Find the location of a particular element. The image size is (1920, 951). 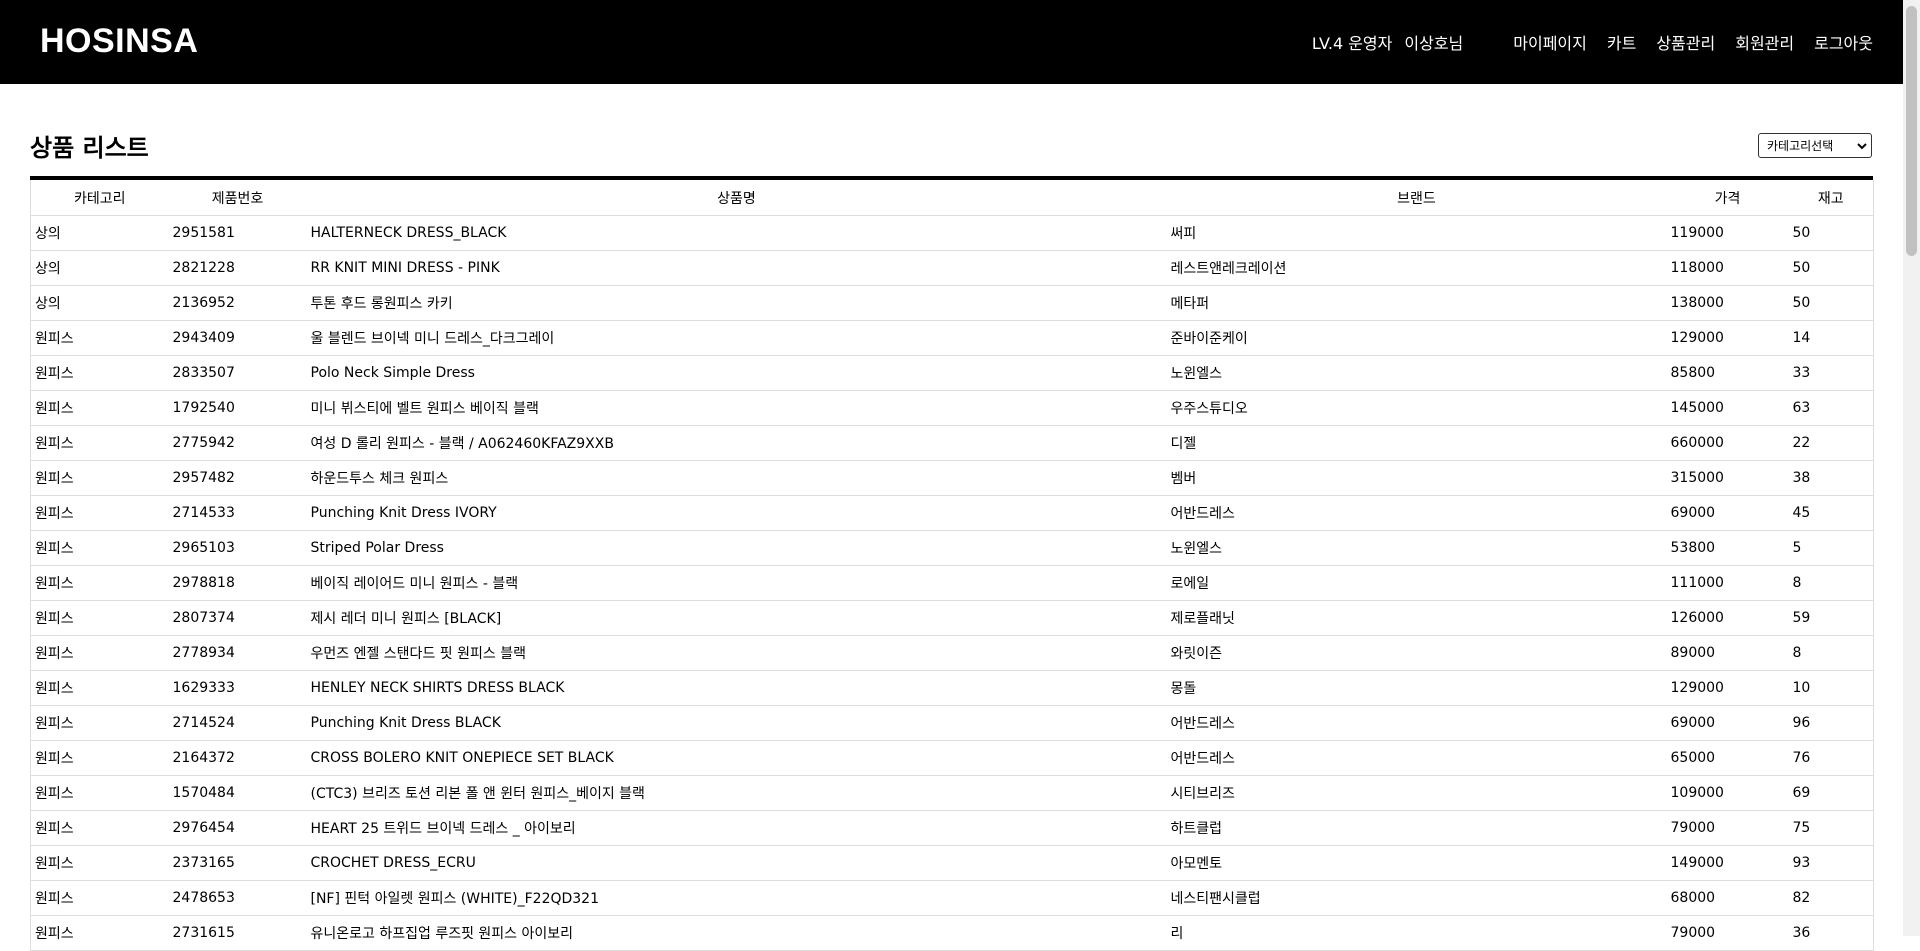

cell-product-name: HALTERNECK DRESS_BLACK is located at coordinates (736, 233).